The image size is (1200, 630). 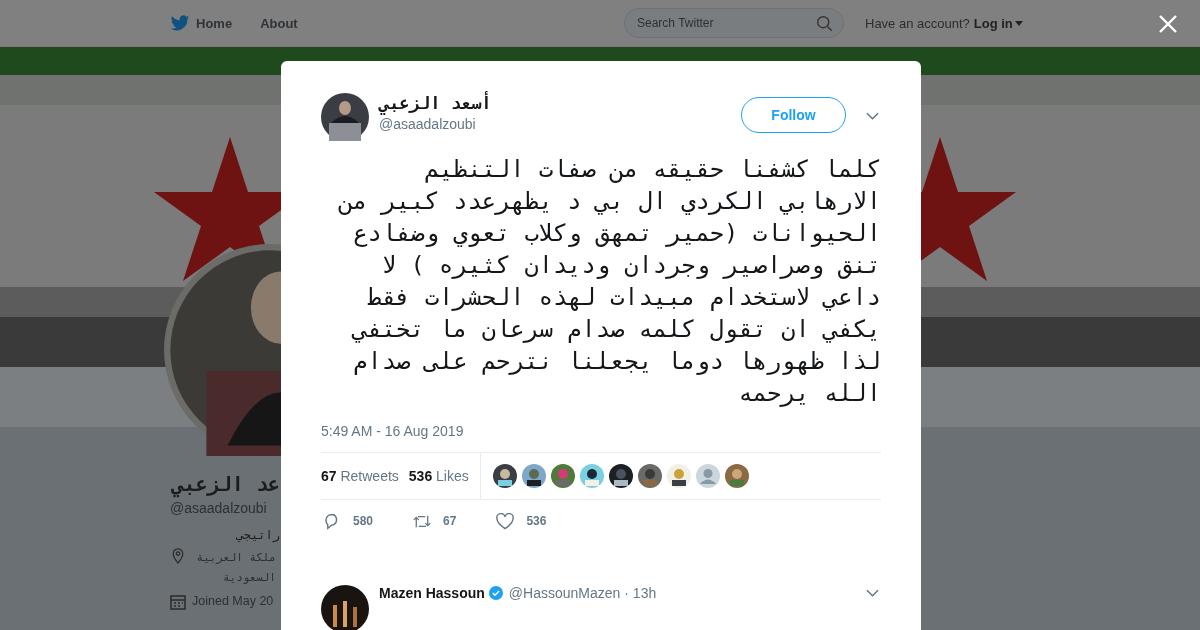 What do you see at coordinates (1168, 24) in the screenshot?
I see `close-button` at bounding box center [1168, 24].